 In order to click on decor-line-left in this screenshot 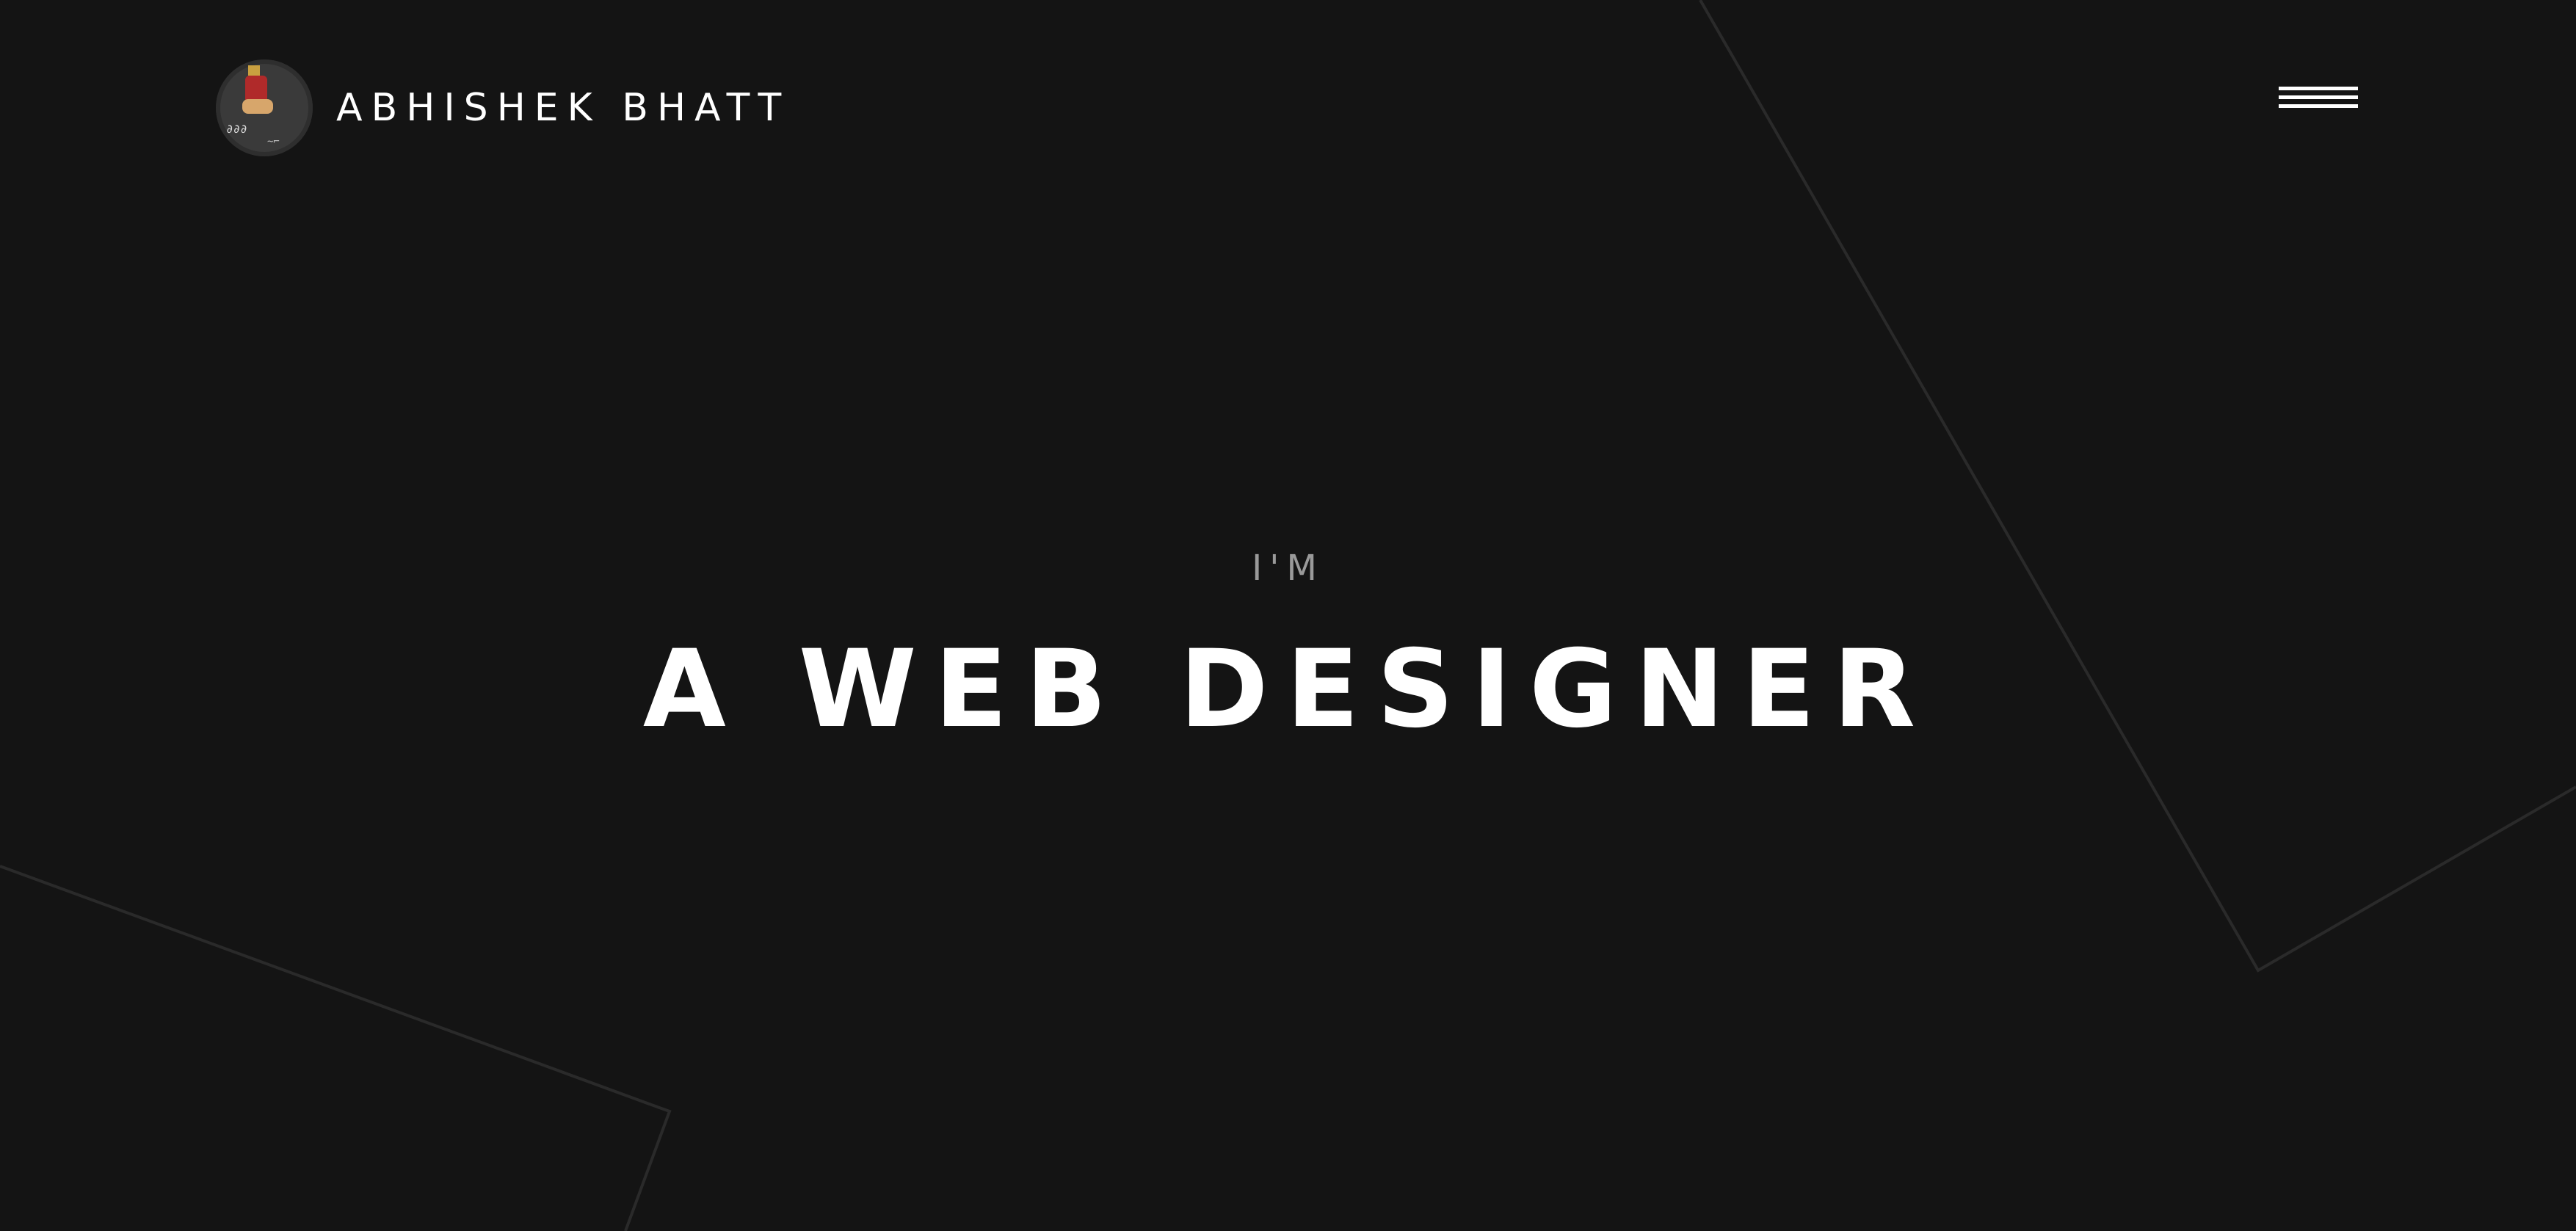, I will do `click(336, 1048)`.